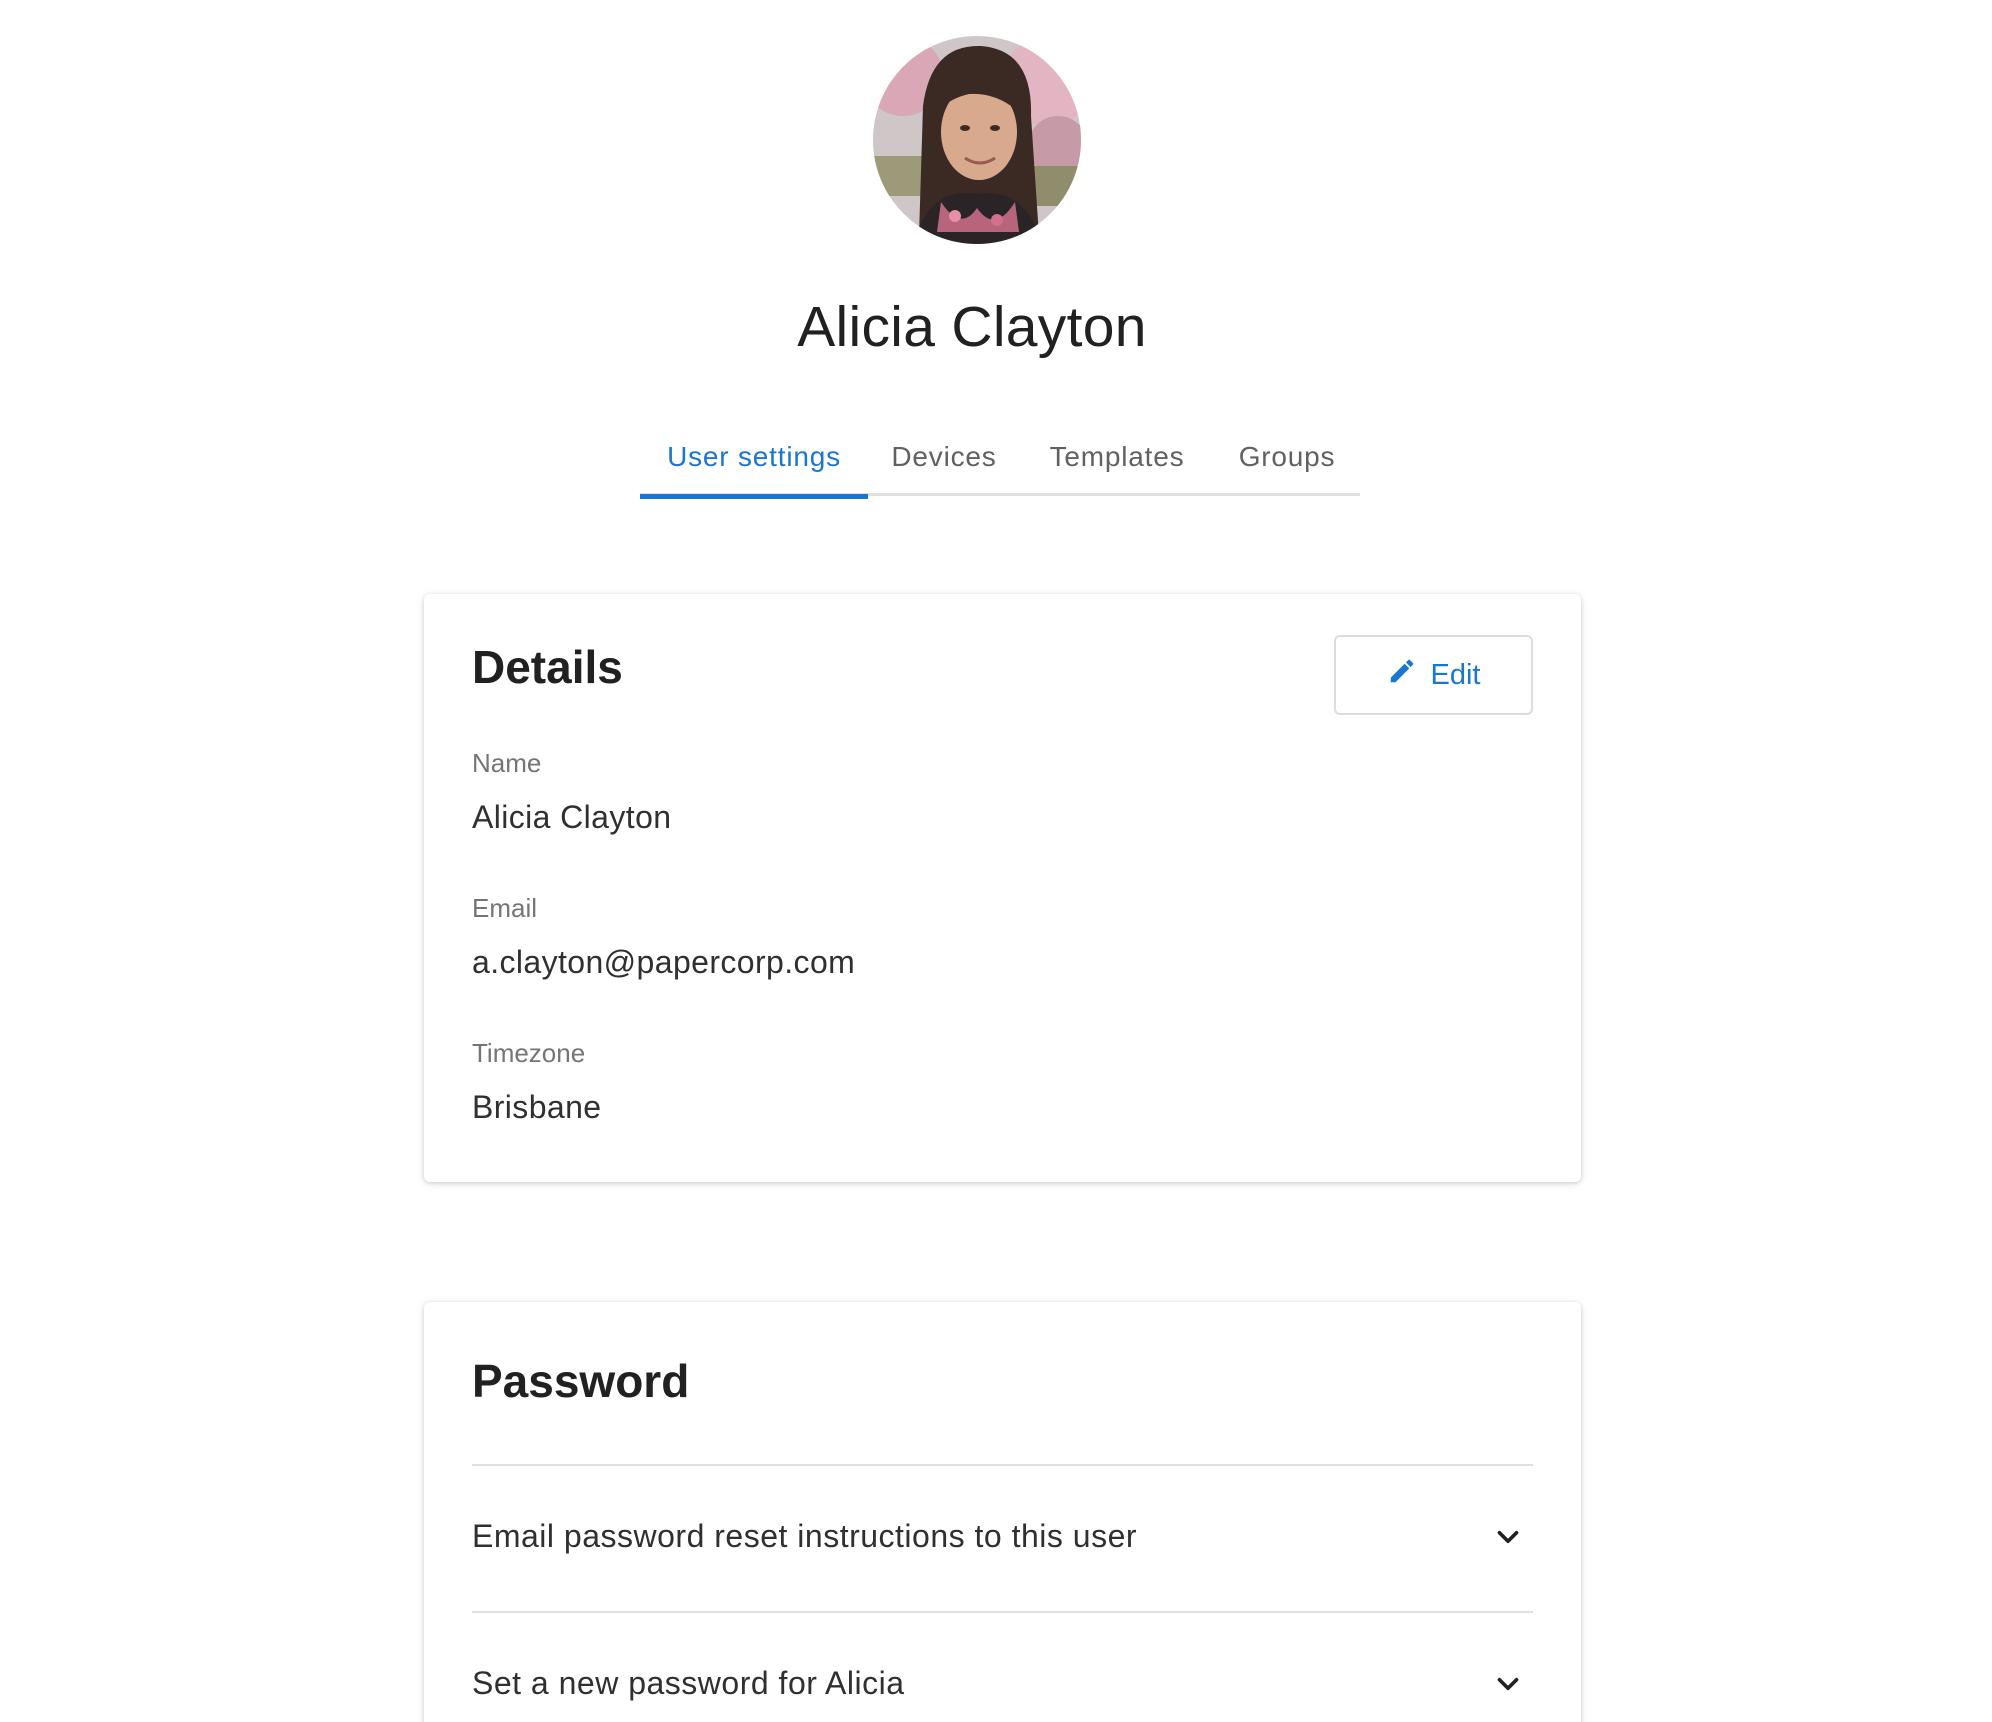  I want to click on avatar, so click(977, 140).